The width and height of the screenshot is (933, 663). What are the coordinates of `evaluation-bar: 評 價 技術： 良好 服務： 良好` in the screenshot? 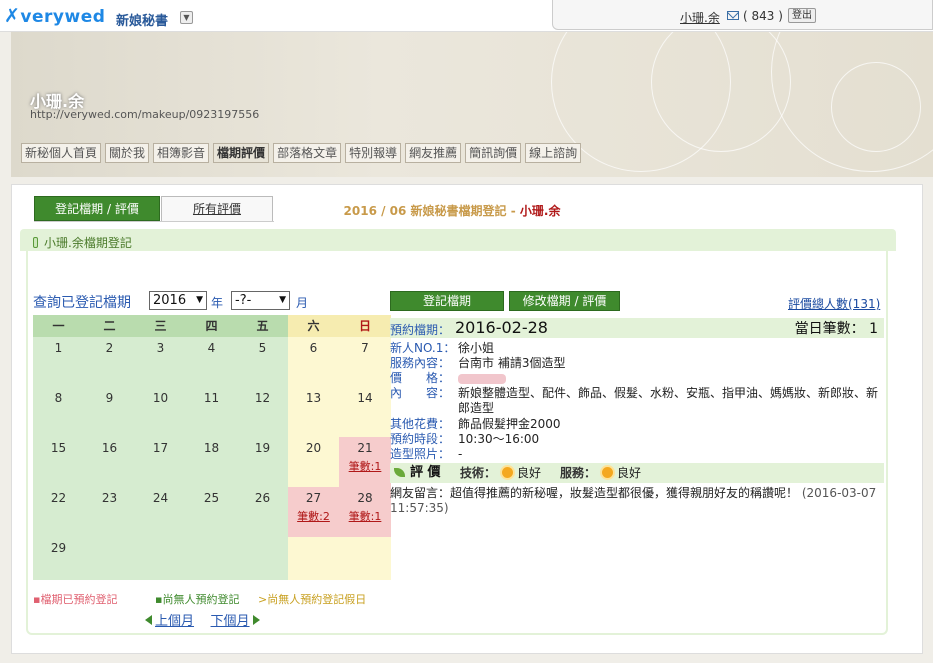 It's located at (637, 473).